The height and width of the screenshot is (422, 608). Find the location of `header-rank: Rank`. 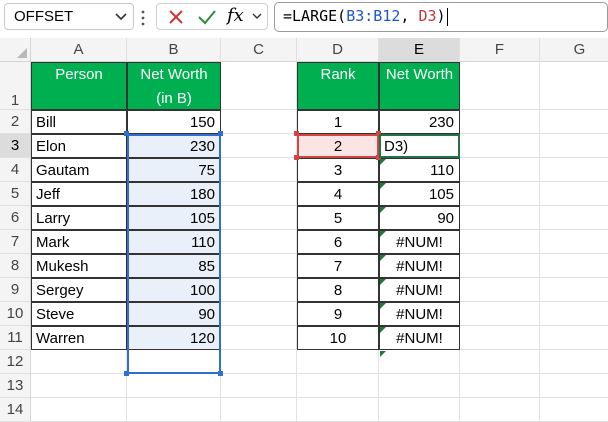

header-rank: Rank is located at coordinates (338, 86).